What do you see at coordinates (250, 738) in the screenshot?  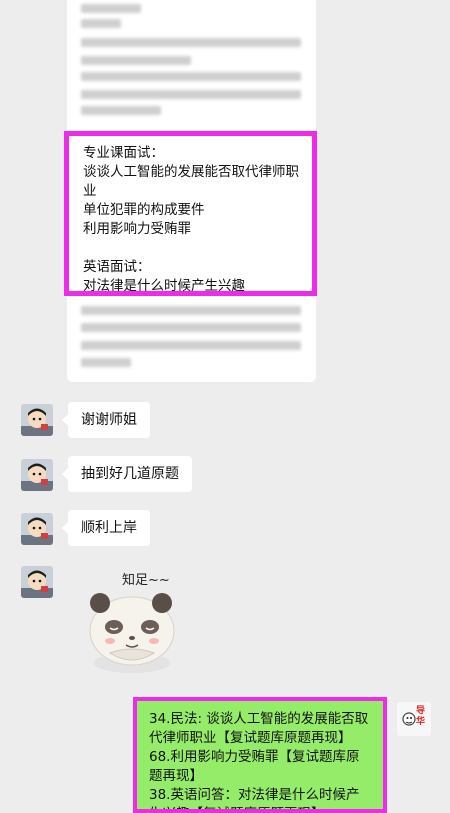 I see `reply-line: 代律师职业【复试题库原题再现】` at bounding box center [250, 738].